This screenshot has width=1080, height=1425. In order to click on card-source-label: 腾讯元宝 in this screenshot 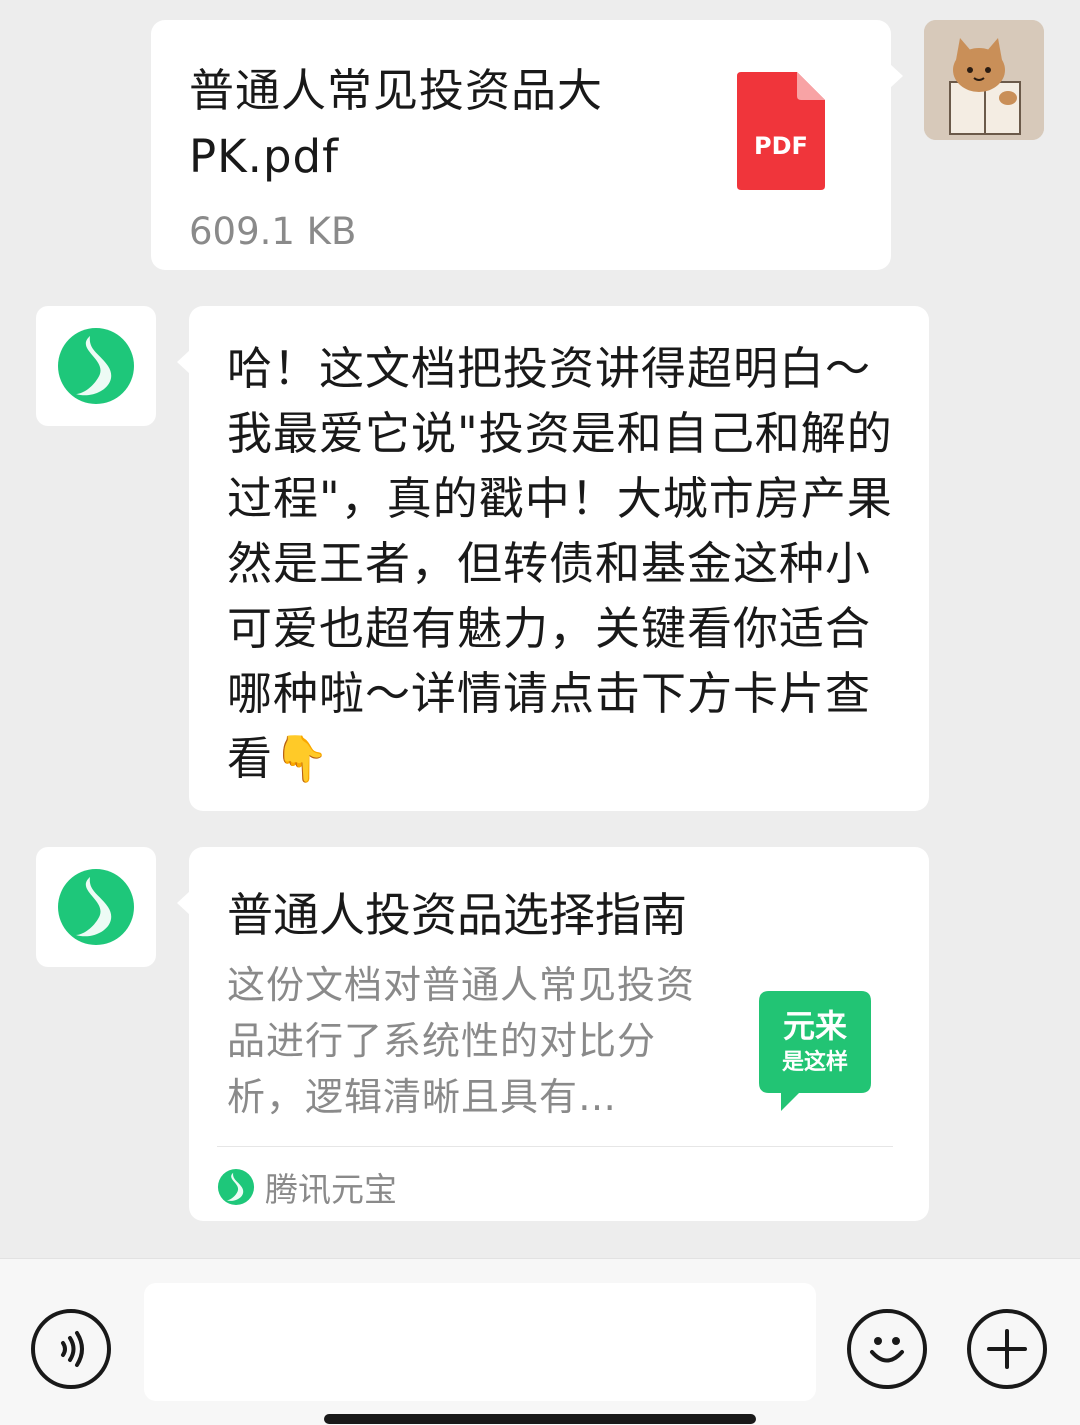, I will do `click(331, 1189)`.